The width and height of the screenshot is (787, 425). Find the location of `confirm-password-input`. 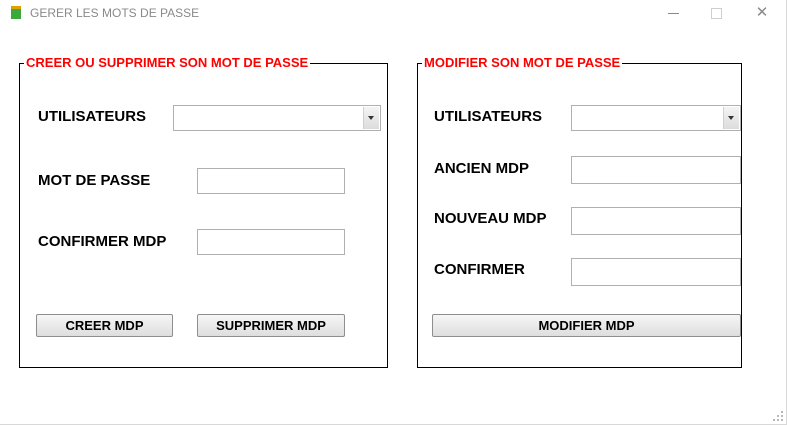

confirm-password-input is located at coordinates (271, 242).